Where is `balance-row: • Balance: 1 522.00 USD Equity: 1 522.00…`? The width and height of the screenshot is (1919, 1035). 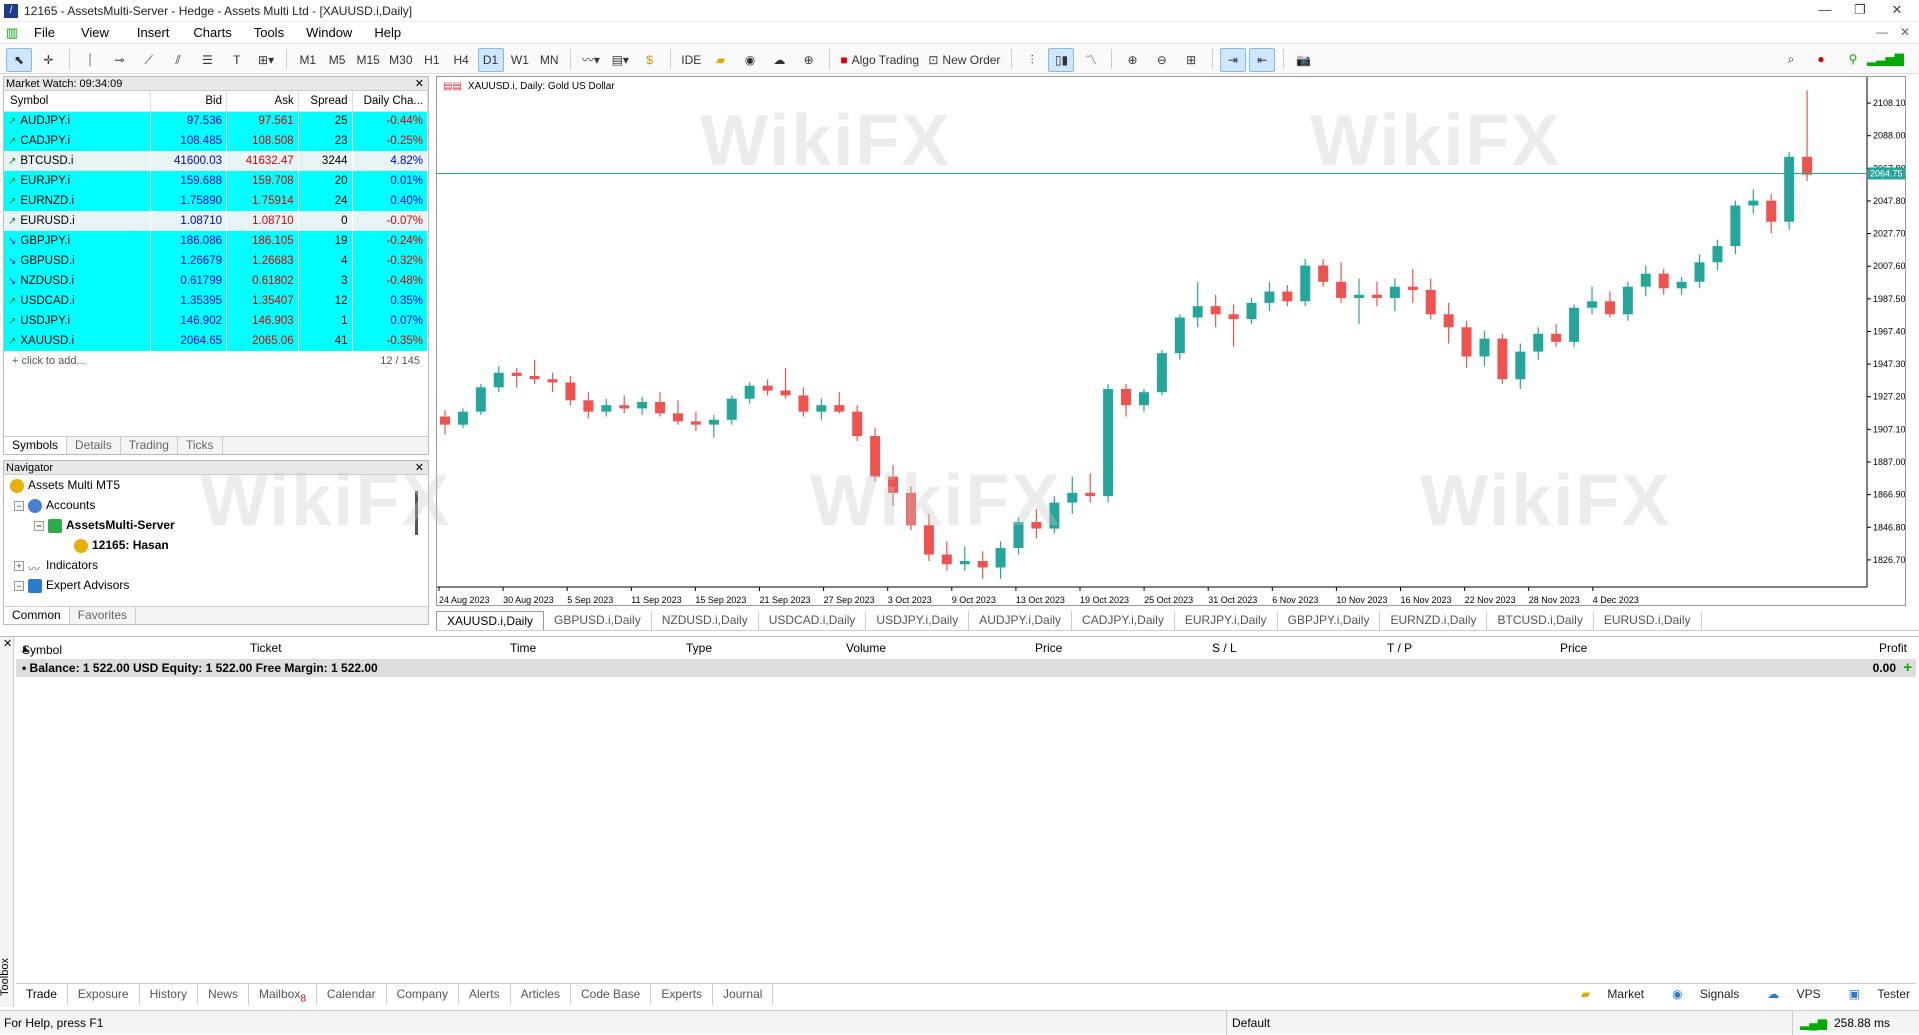 balance-row: • Balance: 1 522.00 USD Equity: 1 522.00… is located at coordinates (966, 668).